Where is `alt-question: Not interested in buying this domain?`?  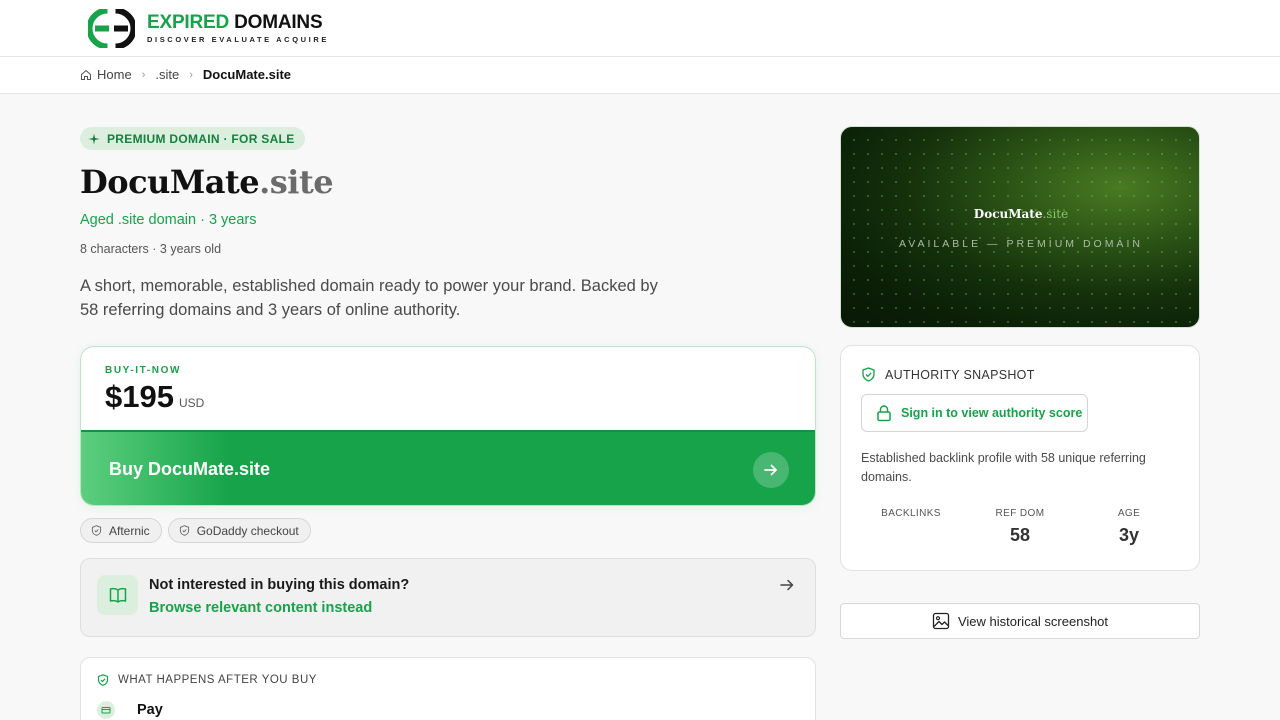 alt-question: Not interested in buying this domain? is located at coordinates (279, 585).